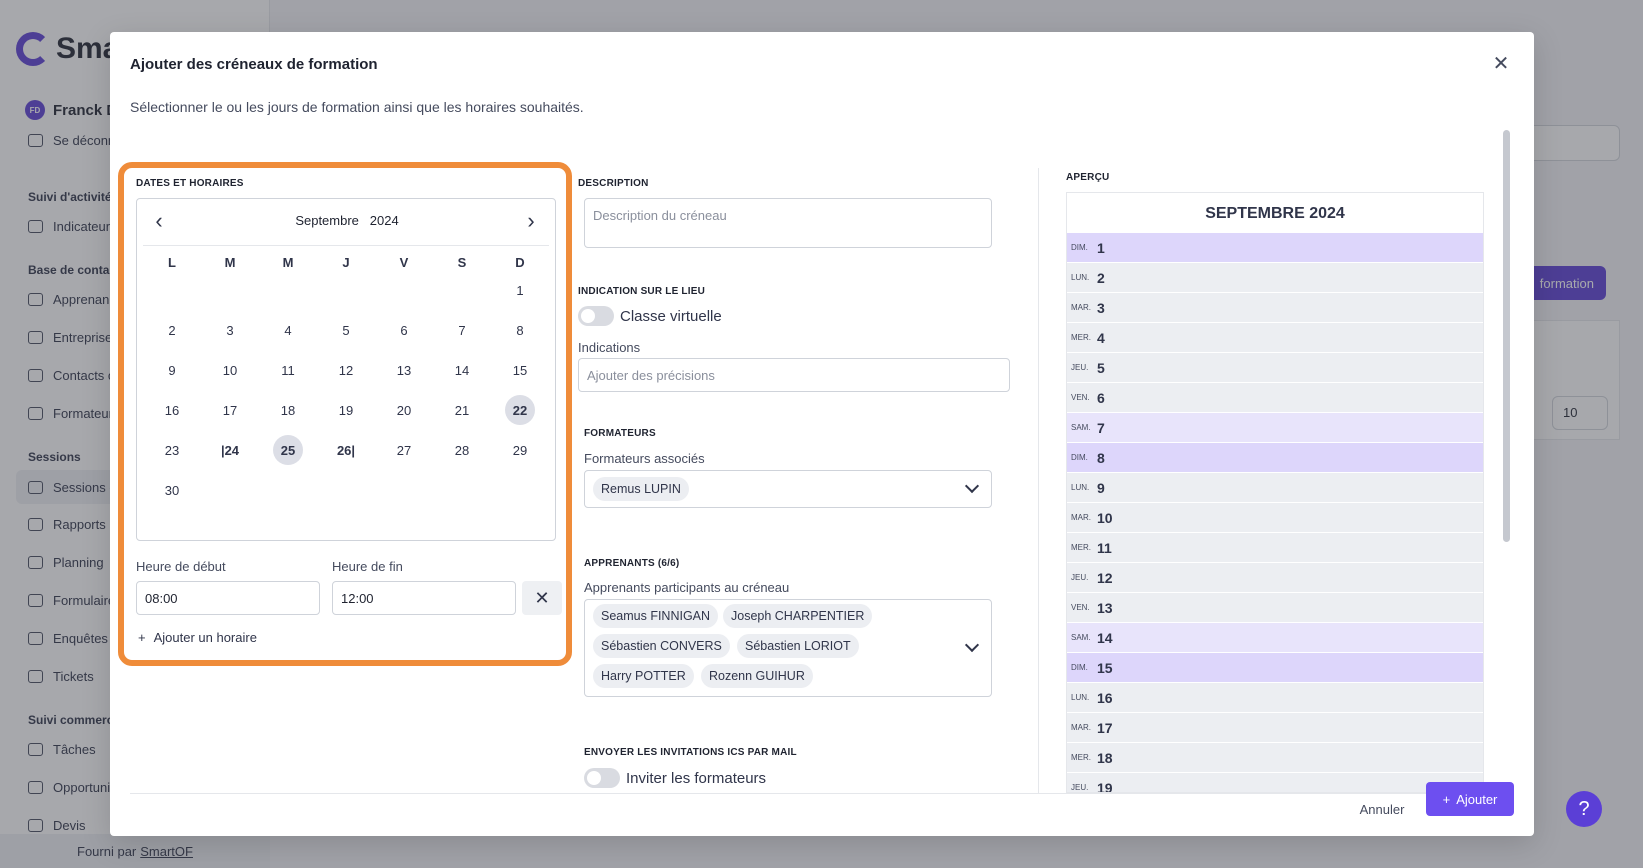 This screenshot has width=1643, height=868. What do you see at coordinates (620, 433) in the screenshot?
I see `trainers-section-label: FORMATEURS` at bounding box center [620, 433].